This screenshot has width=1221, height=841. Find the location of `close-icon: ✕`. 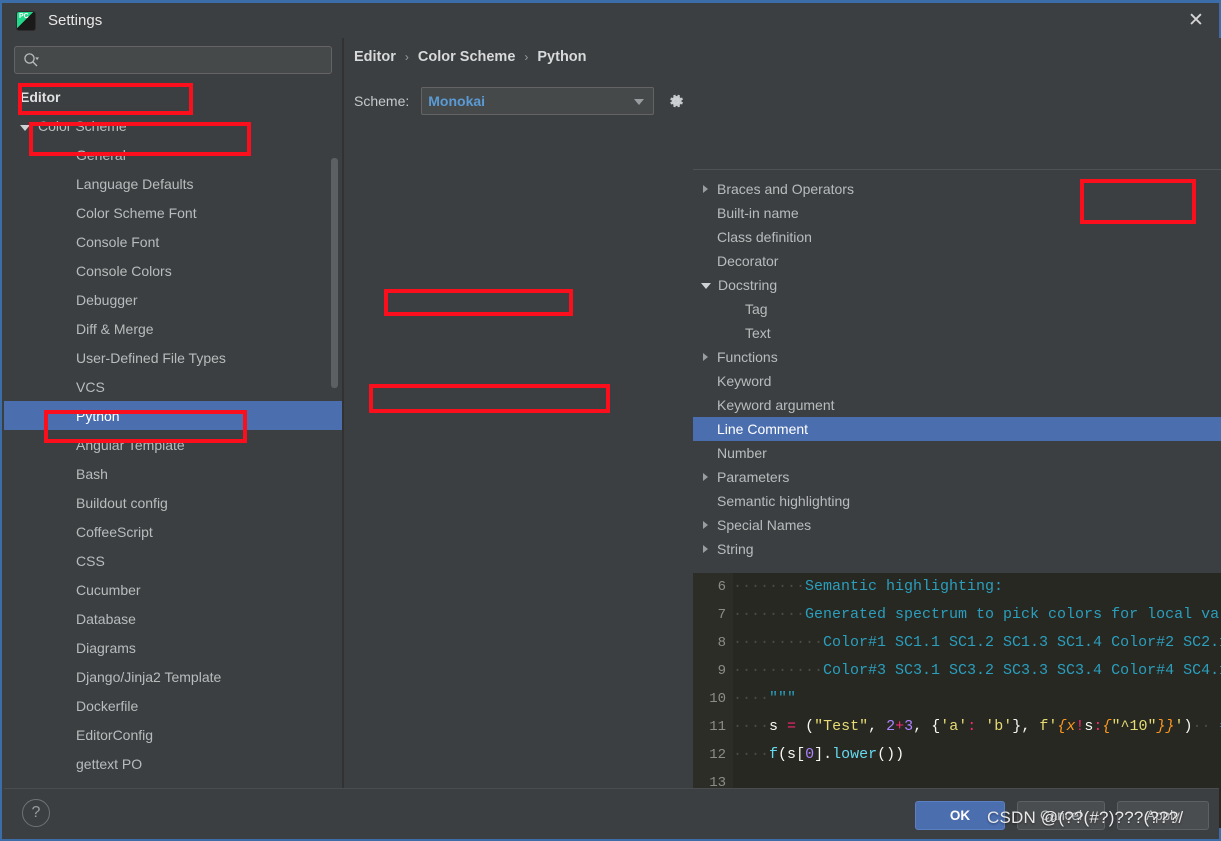

close-icon: ✕ is located at coordinates (1196, 20).